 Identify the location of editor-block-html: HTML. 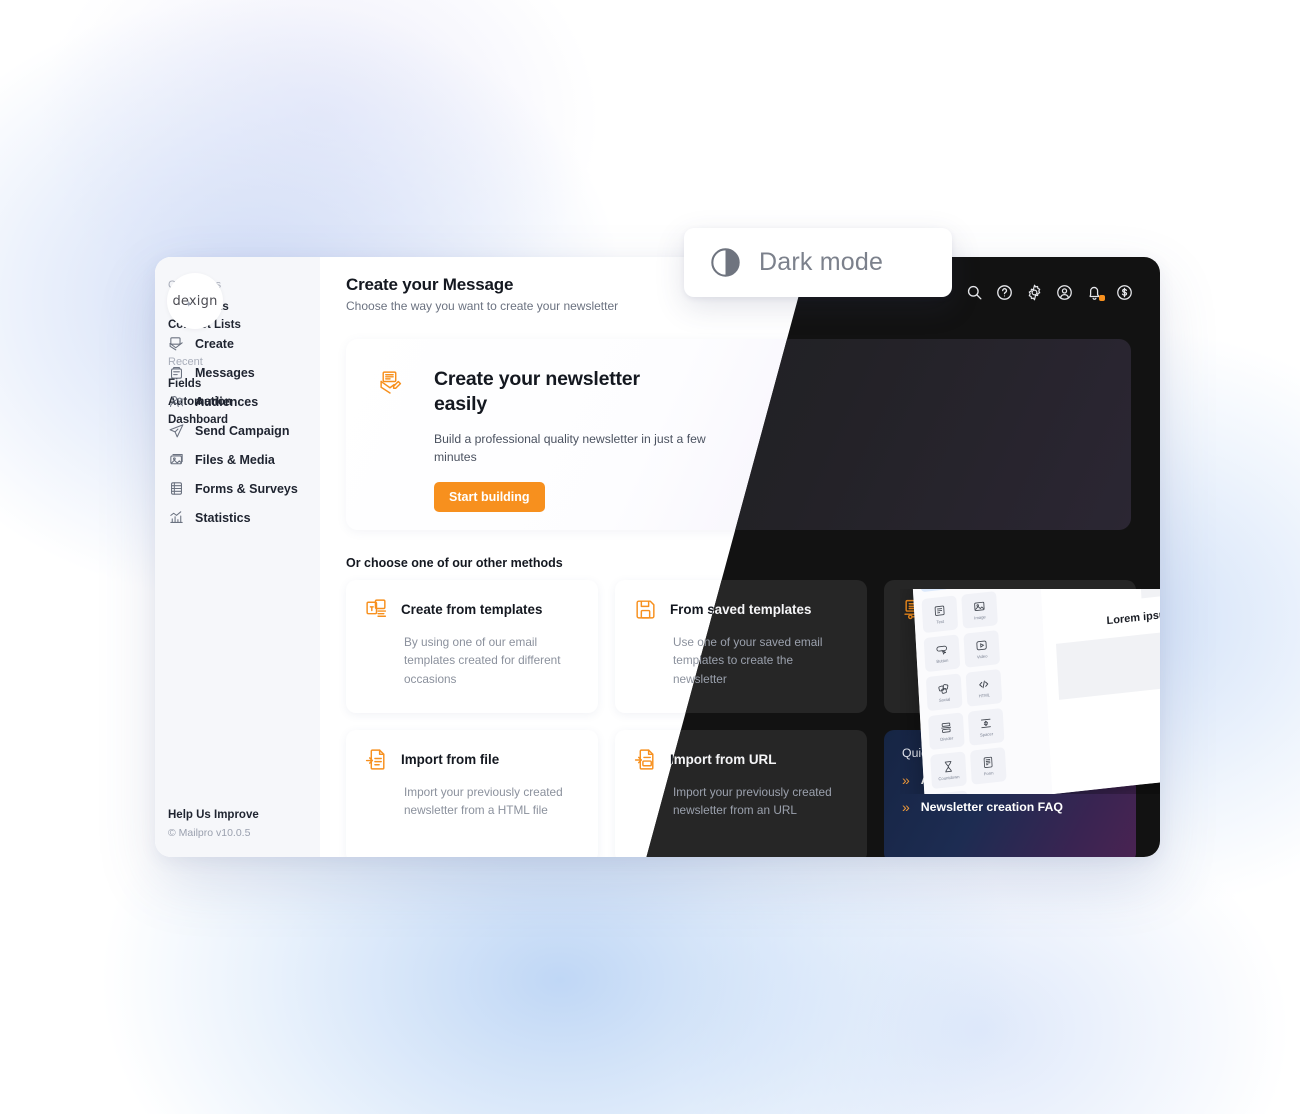
(984, 688).